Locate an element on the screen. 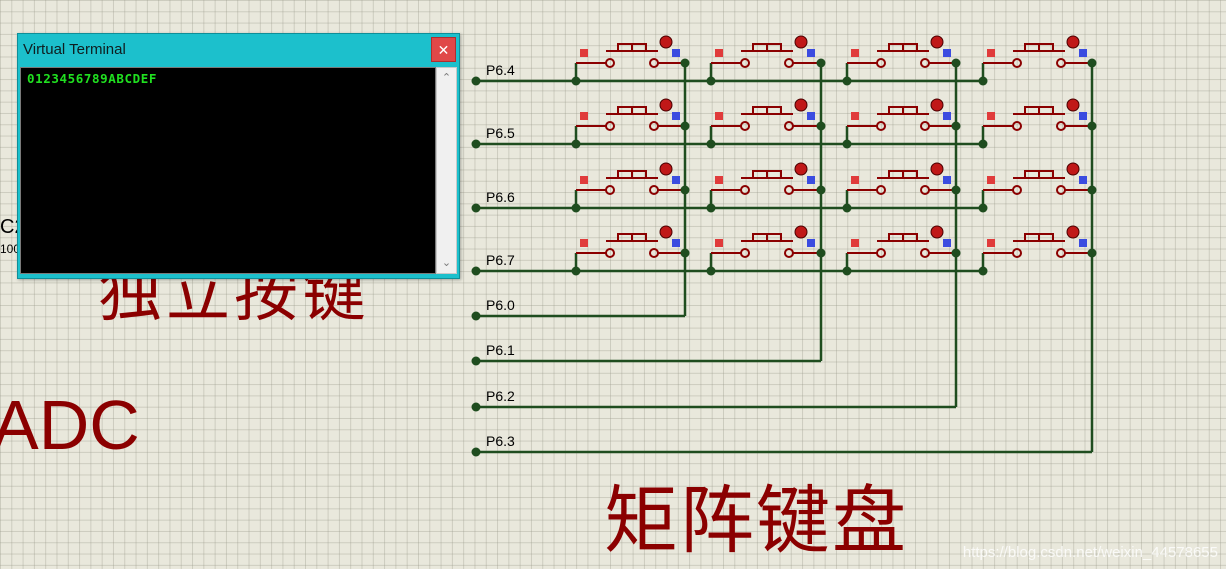 This screenshot has height=569, width=1226. scroll-up-icon: ⌃ is located at coordinates (446, 78).